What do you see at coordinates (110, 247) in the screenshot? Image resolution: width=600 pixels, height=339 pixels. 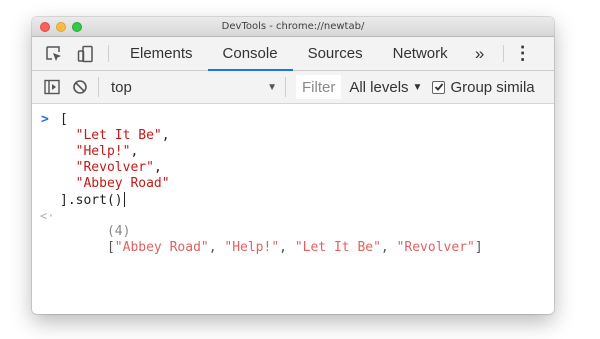 I see `array-open-bracket: [` at bounding box center [110, 247].